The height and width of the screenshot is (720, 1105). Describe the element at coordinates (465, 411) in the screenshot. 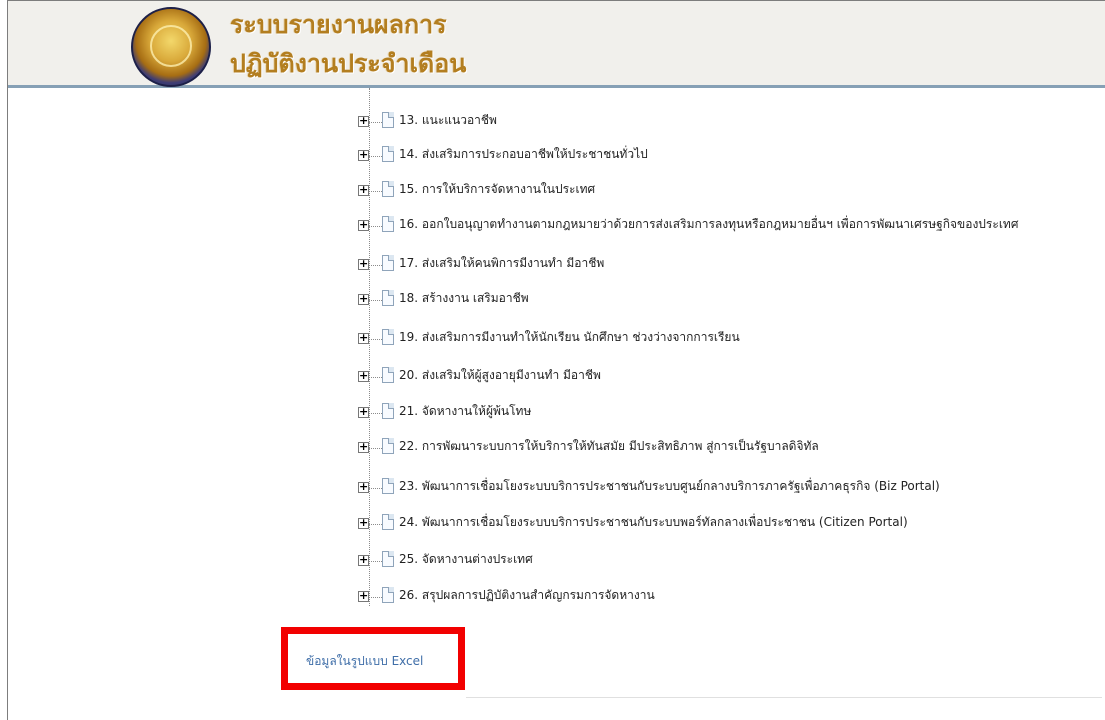

I see `tree-item-label: 21. จัดหางานให้ผู้พ้นโทษ` at that location.